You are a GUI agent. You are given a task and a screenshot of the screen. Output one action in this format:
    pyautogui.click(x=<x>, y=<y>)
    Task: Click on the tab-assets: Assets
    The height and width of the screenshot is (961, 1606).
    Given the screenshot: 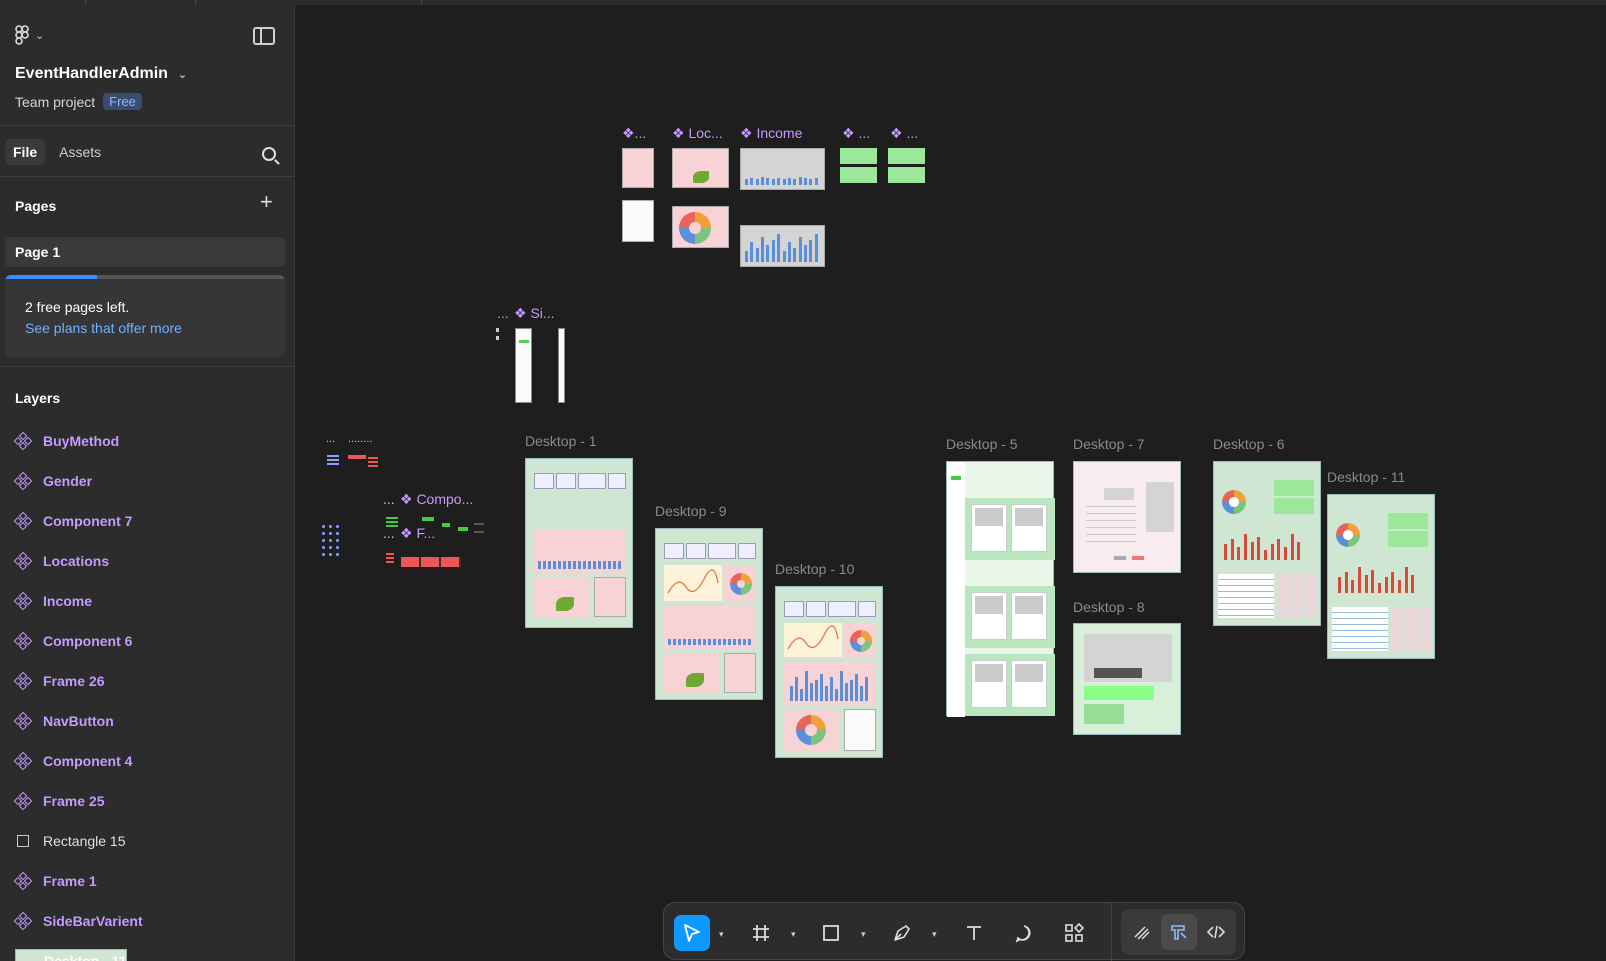 What is the action you would take?
    pyautogui.click(x=80, y=152)
    